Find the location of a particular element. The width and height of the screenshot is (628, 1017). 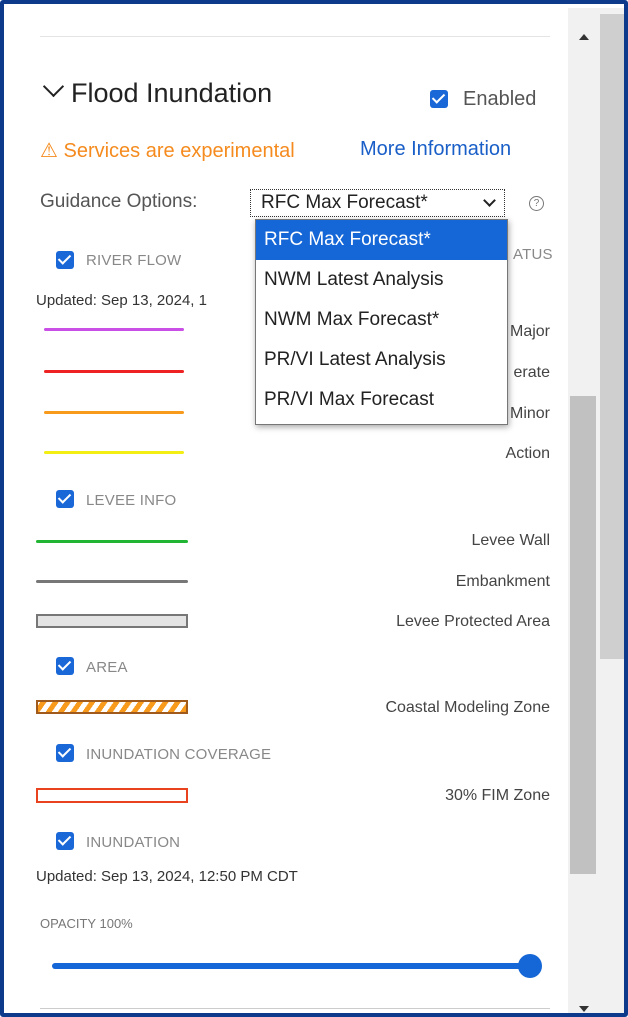

moderate-line is located at coordinates (114, 371).